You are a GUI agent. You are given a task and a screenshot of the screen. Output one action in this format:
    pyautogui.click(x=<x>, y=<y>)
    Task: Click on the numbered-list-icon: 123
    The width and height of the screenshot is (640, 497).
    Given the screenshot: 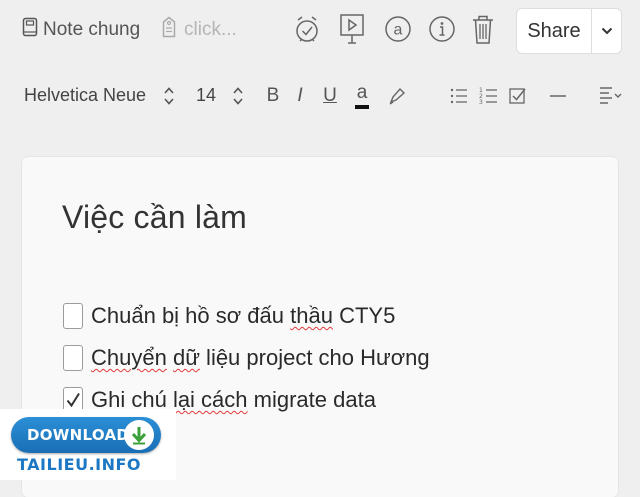 What is the action you would take?
    pyautogui.click(x=489, y=96)
    